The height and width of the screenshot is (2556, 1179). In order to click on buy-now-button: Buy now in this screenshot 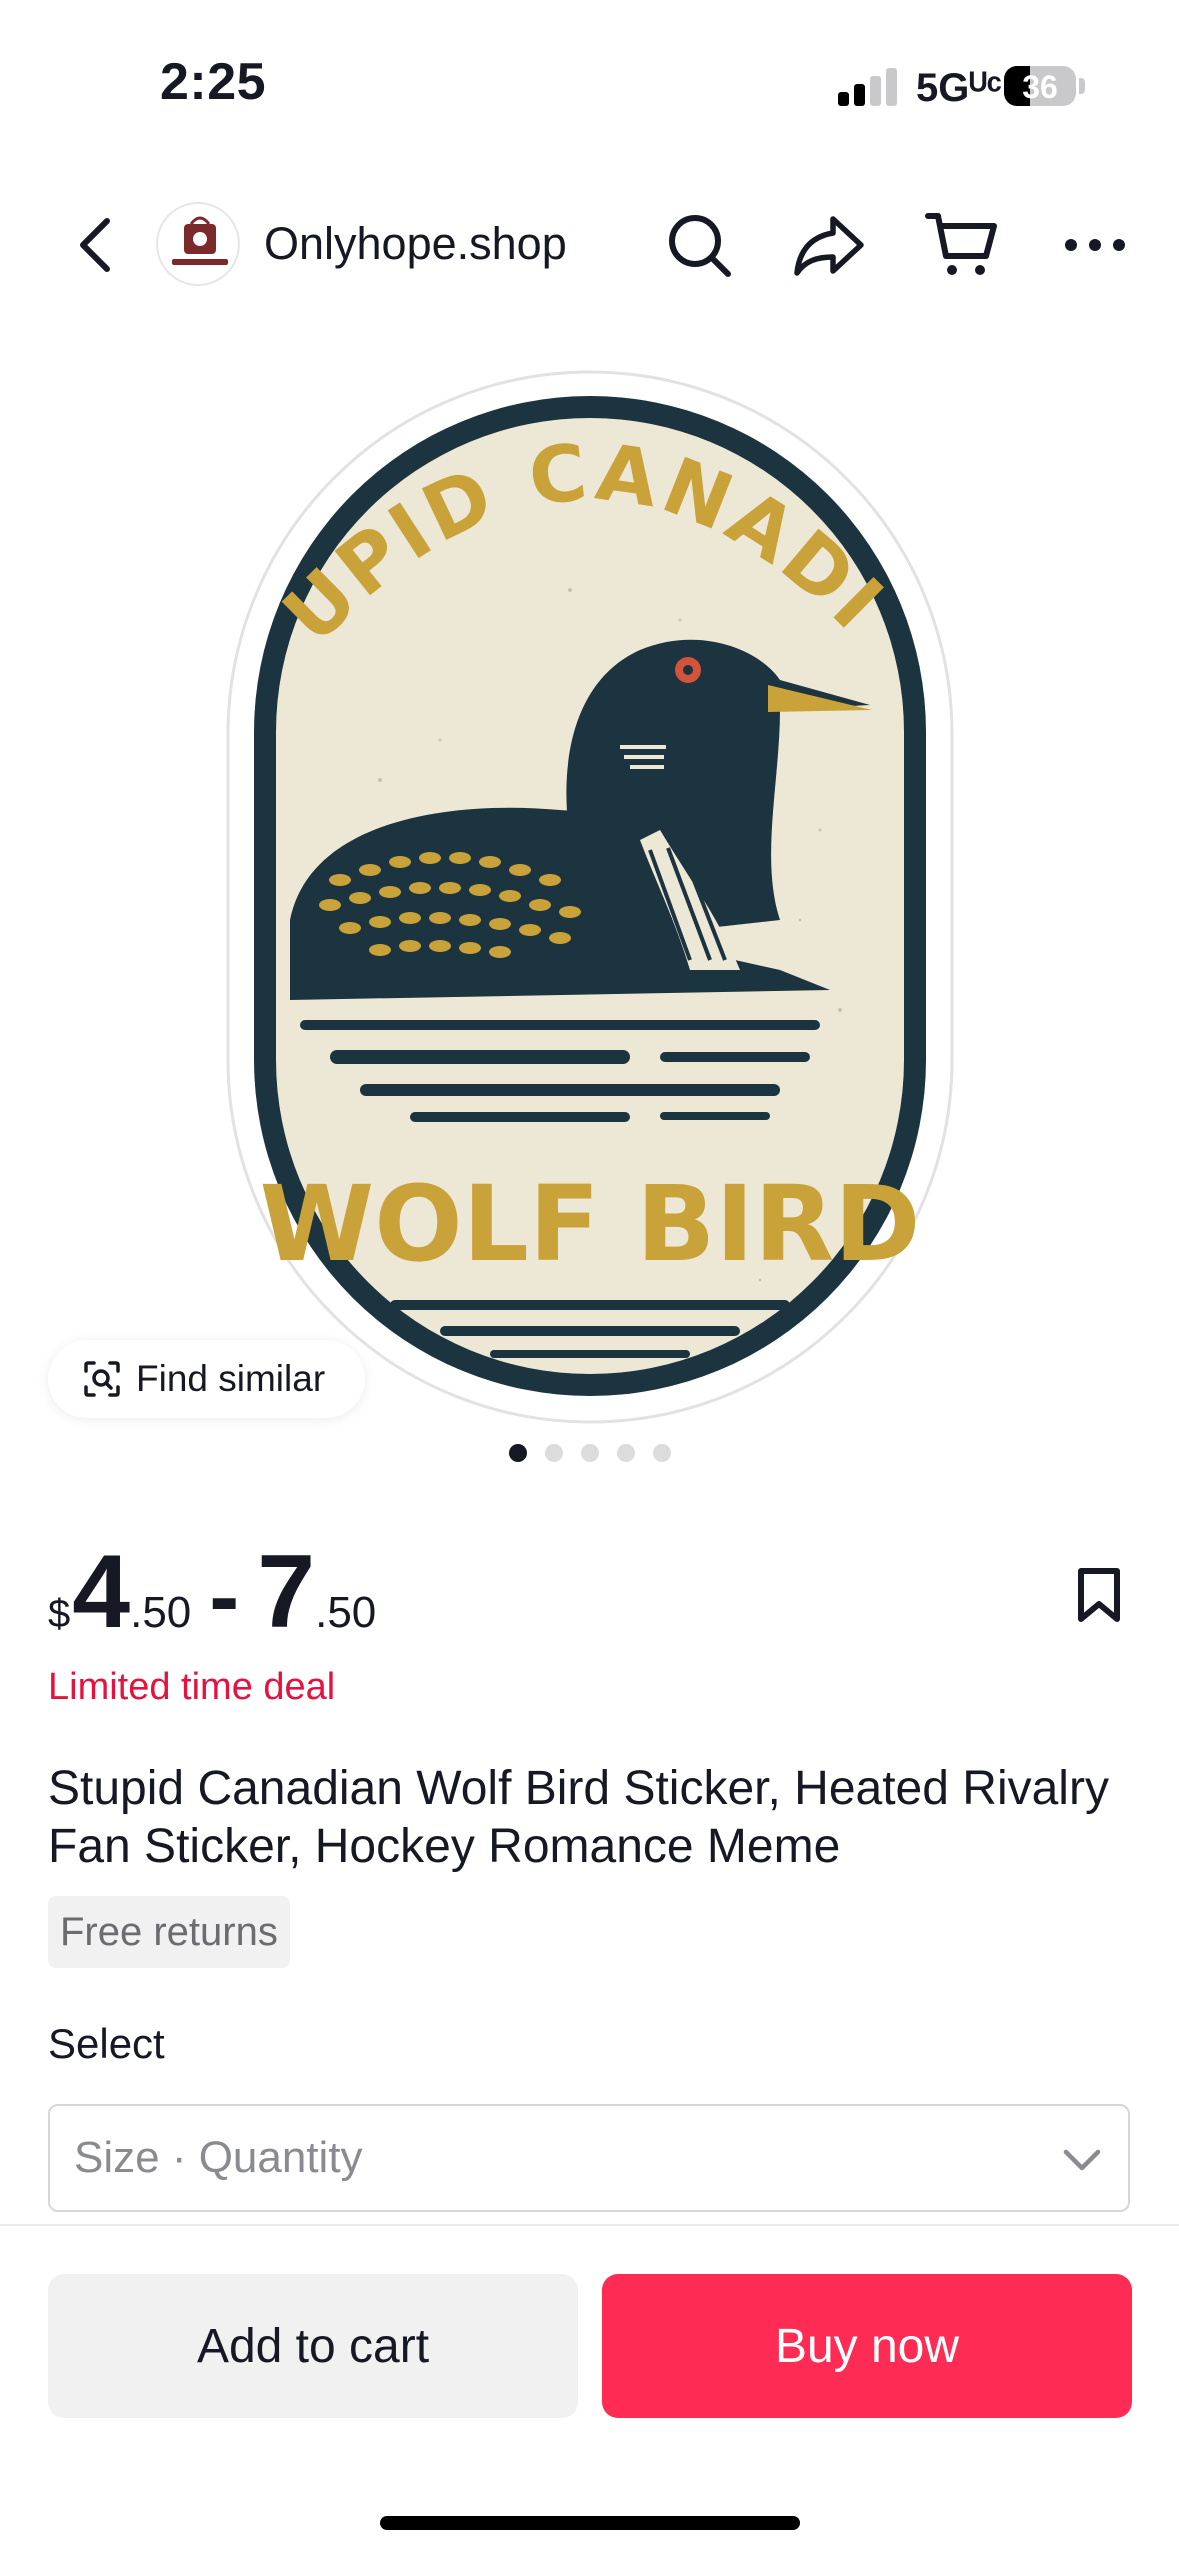, I will do `click(867, 2346)`.